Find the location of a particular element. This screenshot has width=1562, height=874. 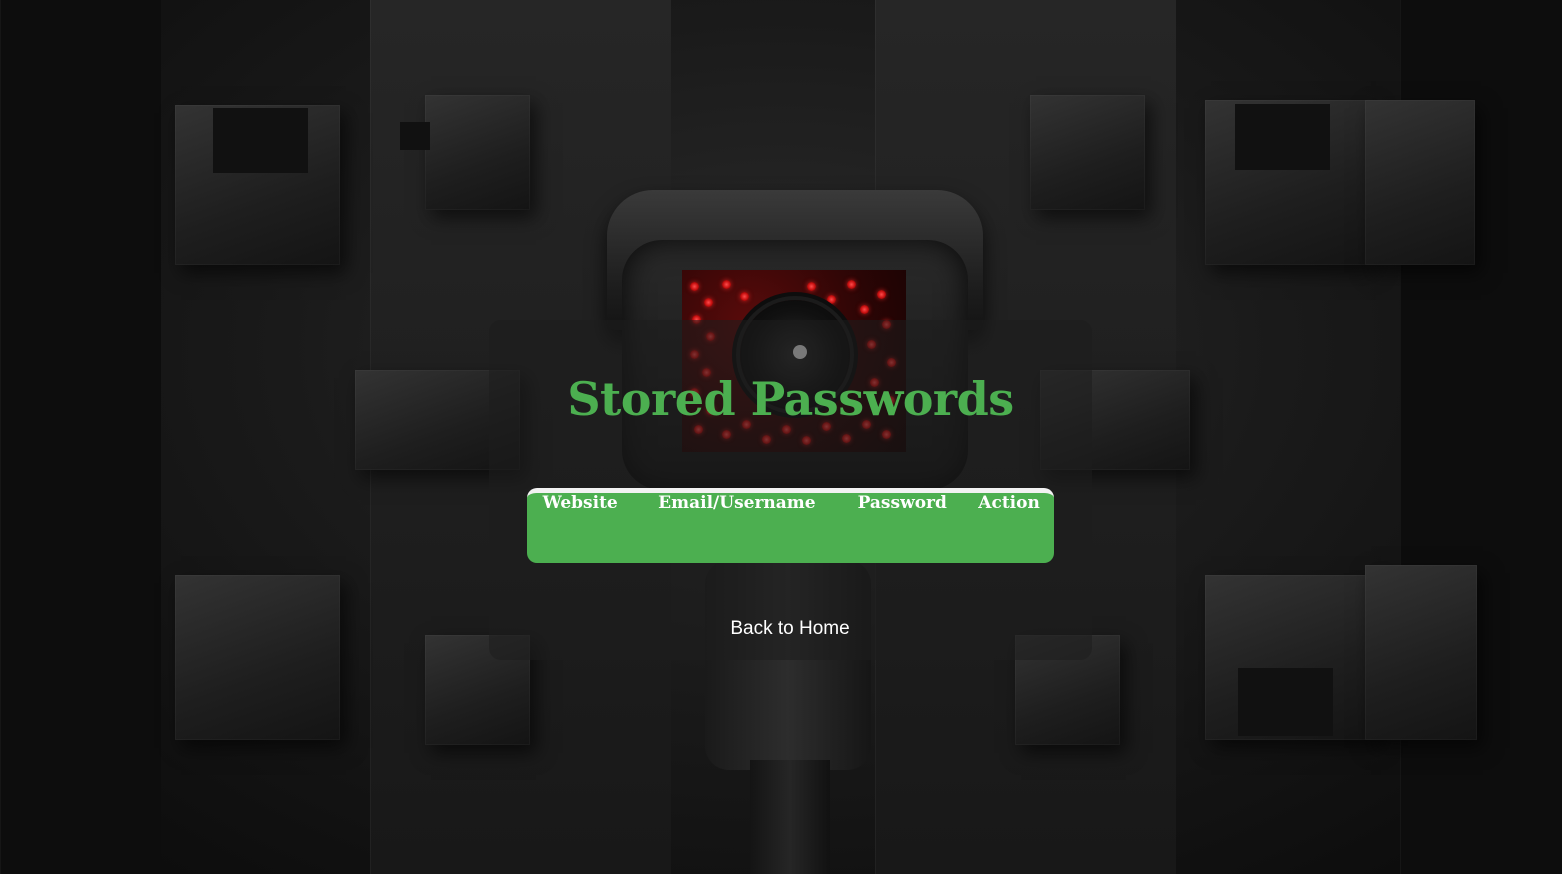

table-header-row: Website Email/Username Password Action is located at coordinates (790, 503).